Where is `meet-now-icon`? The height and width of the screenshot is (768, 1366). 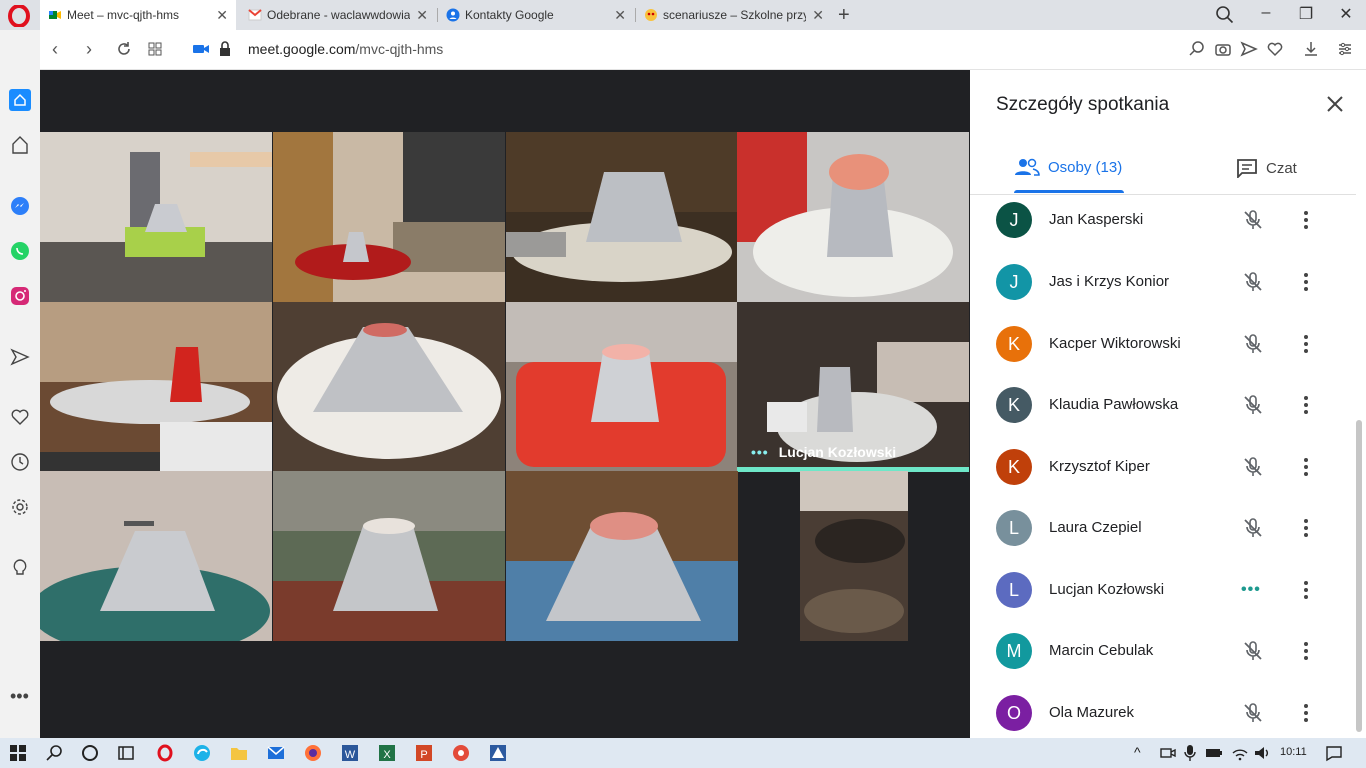 meet-now-icon is located at coordinates (1168, 753).